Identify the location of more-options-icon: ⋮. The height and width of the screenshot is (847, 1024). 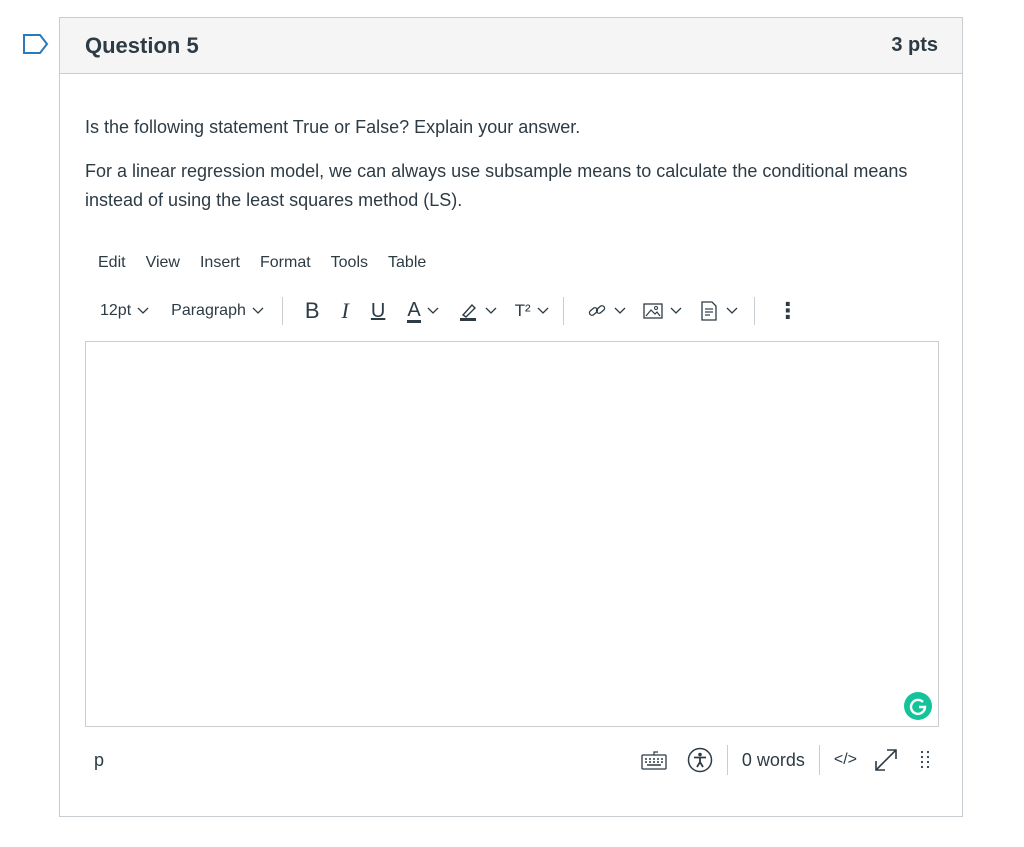
(787, 310).